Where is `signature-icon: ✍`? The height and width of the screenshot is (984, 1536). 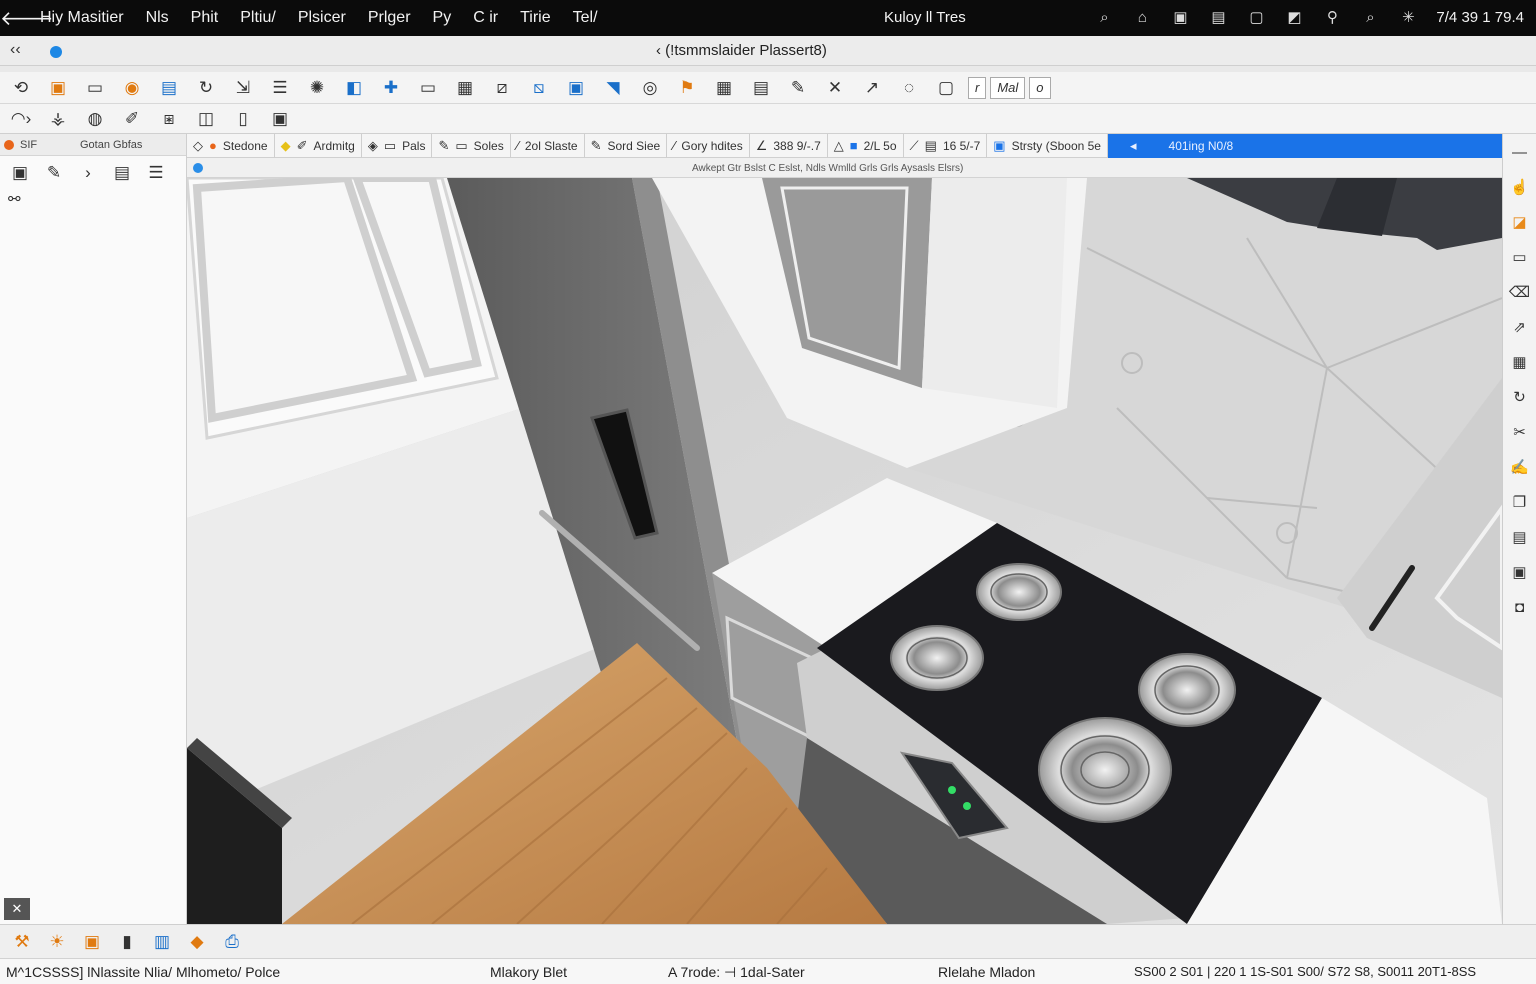 signature-icon: ✍ is located at coordinates (1520, 467).